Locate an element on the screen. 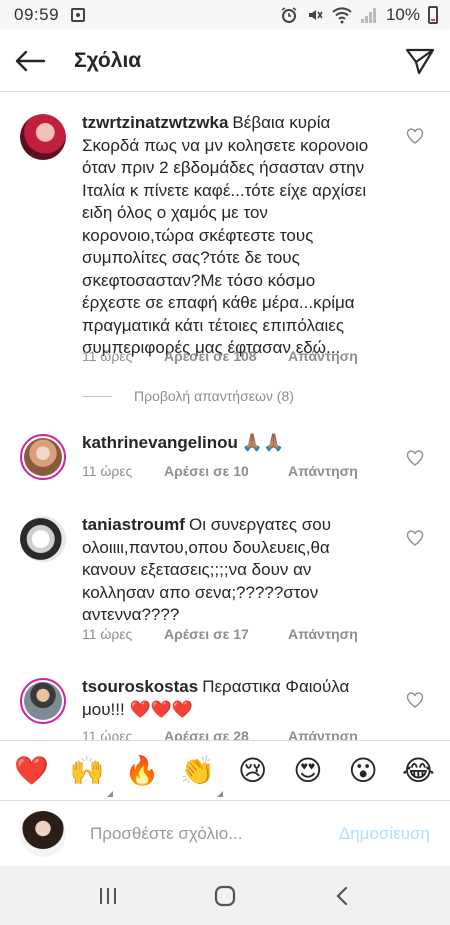 This screenshot has height=925, width=450. comment-composer: Δημοσίευση is located at coordinates (225, 833).